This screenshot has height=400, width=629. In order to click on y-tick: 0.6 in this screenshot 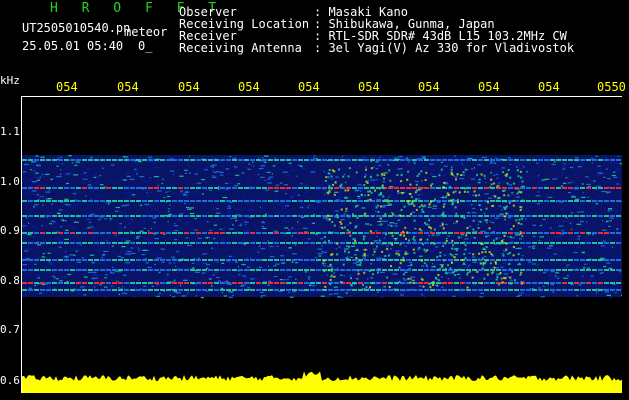, I will do `click(10, 380)`.